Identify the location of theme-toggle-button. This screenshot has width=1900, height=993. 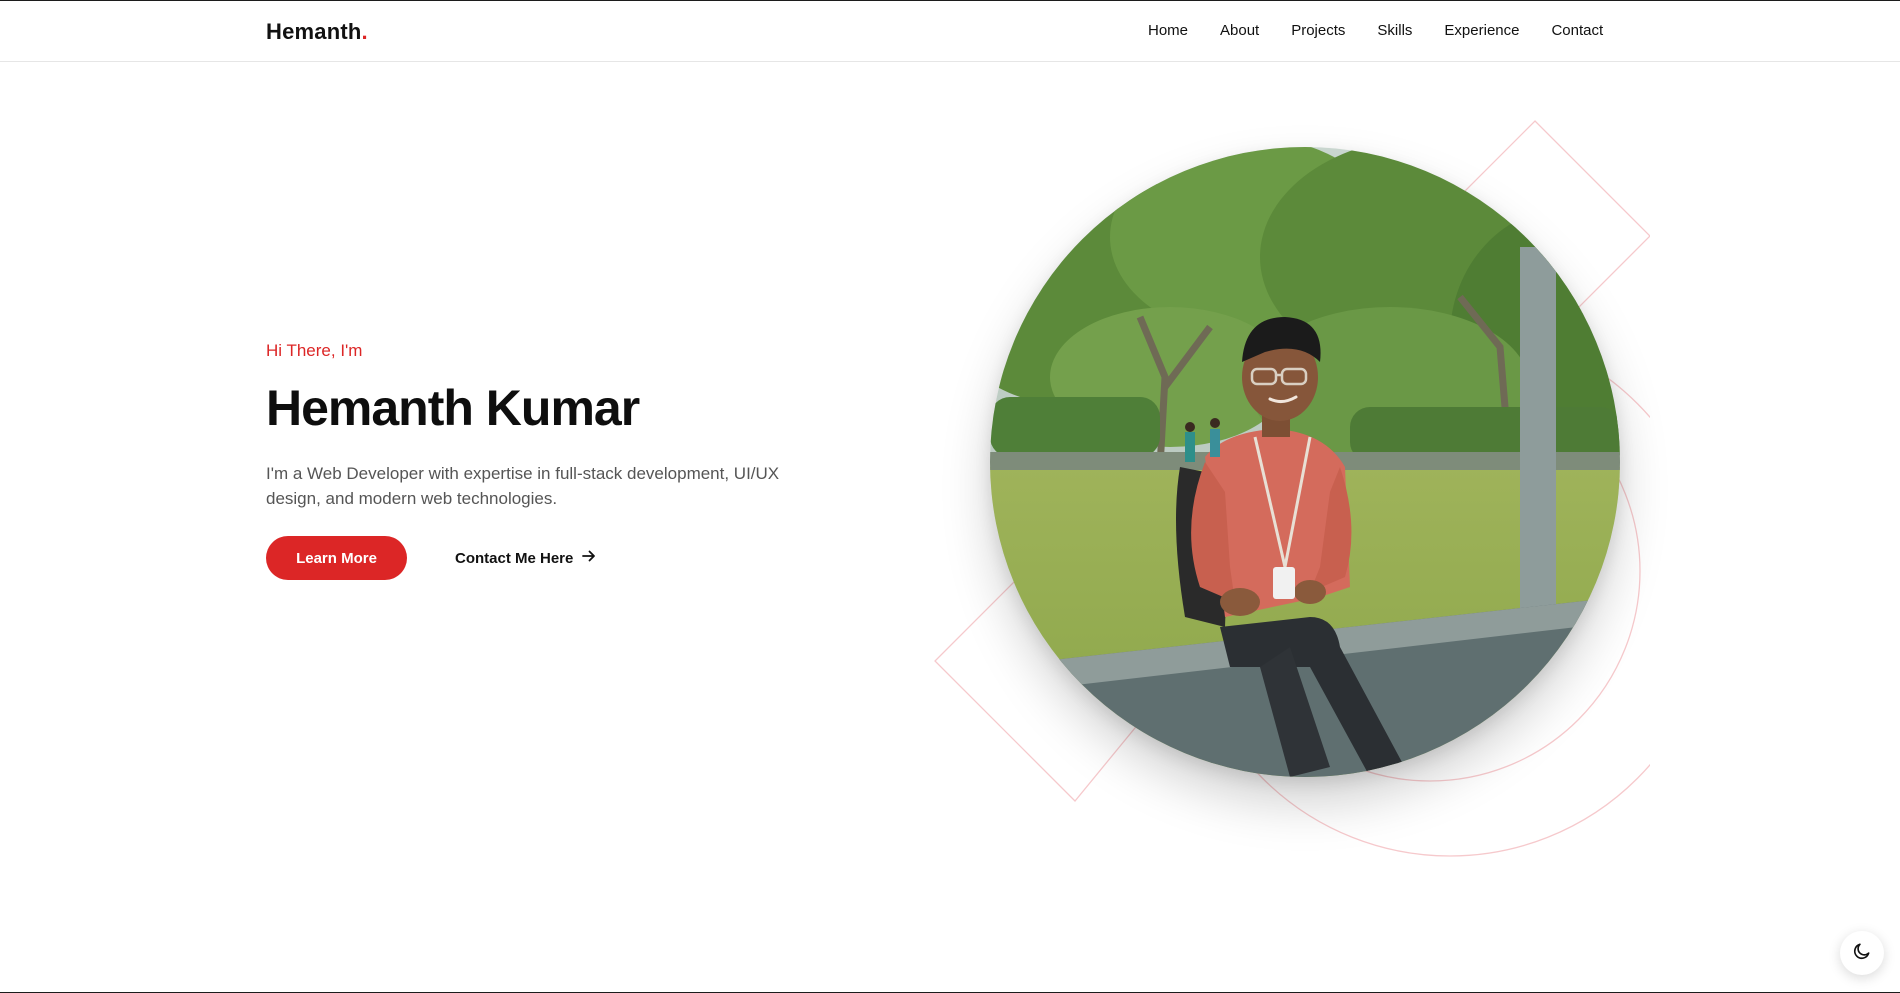
(1862, 953).